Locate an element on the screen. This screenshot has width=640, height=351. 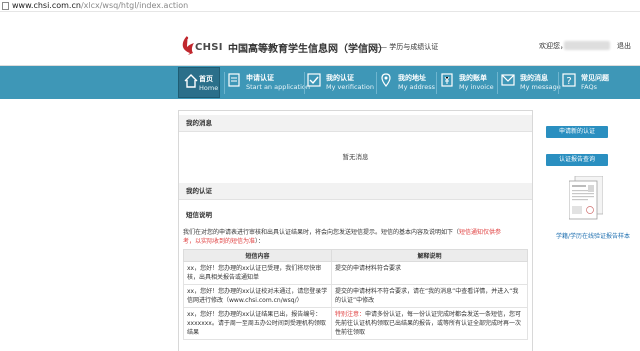
sms-explanation-cell: 提交的申请材料不符合要求，请在“我的消息”中查看详情，并进入“我的认证”中修改 is located at coordinates (429, 296).